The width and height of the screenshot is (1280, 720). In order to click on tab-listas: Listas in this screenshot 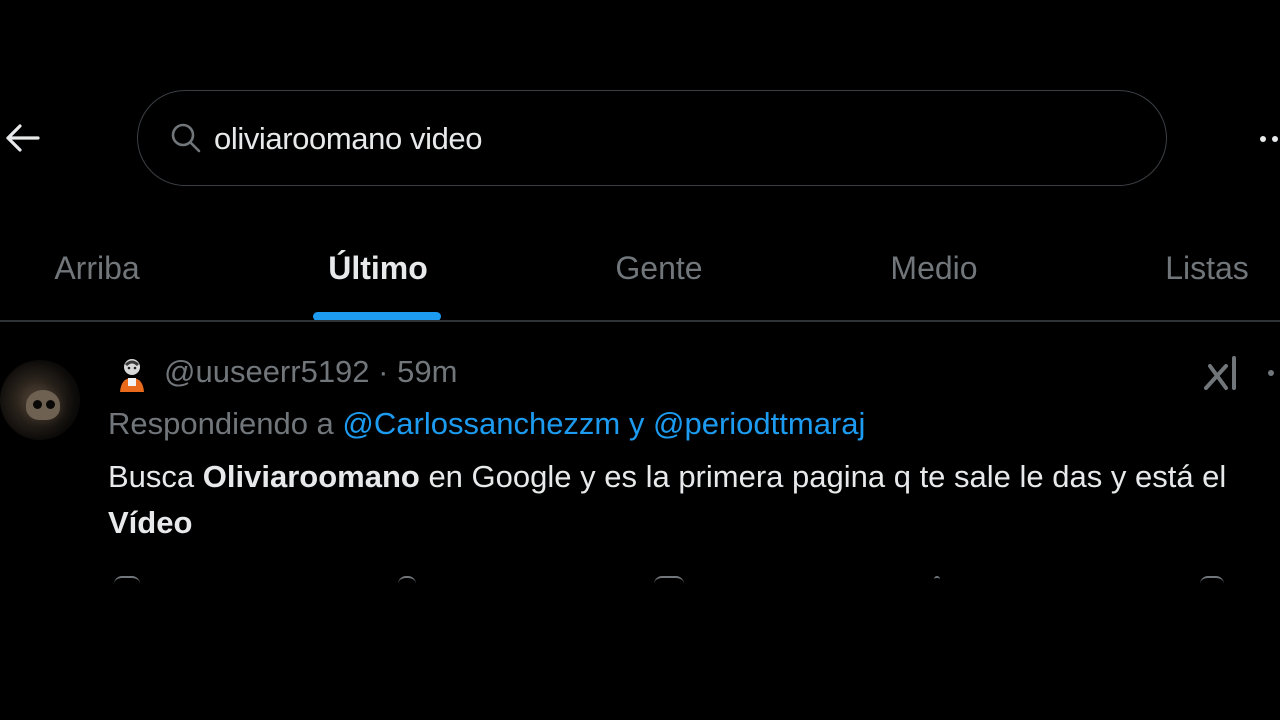, I will do `click(1196, 268)`.